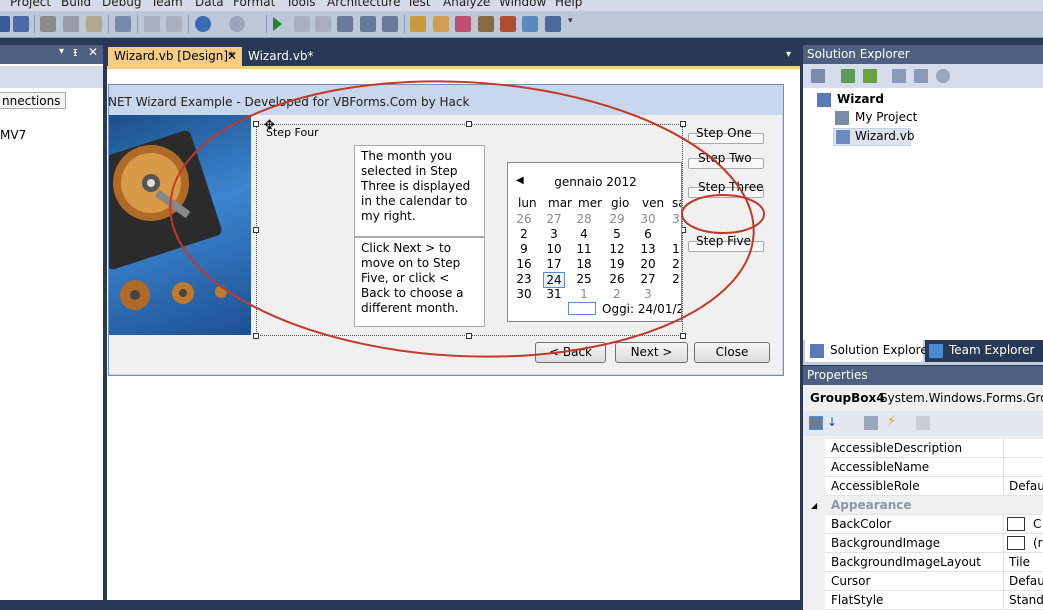  Describe the element at coordinates (871, 423) in the screenshot. I see `properties-view-icon` at that location.